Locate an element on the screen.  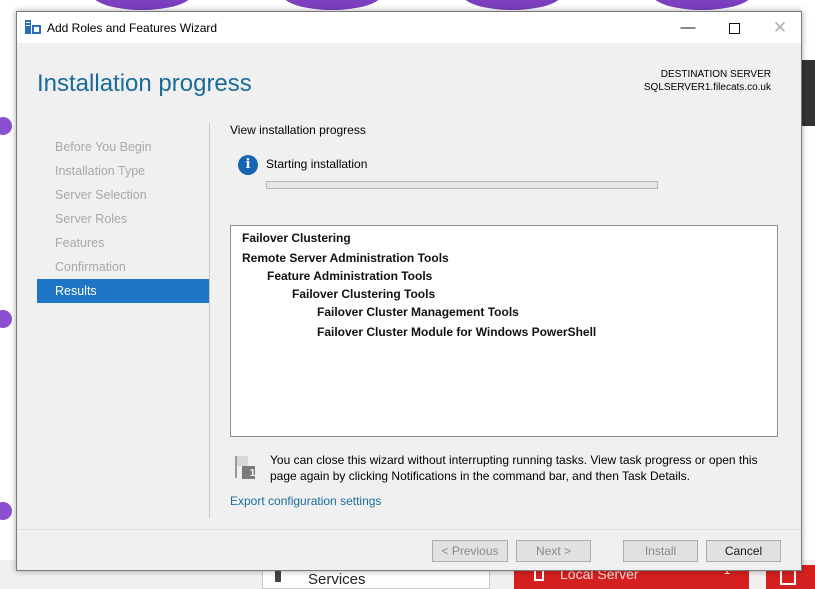
results-item: Failover Clustering Tools is located at coordinates (364, 294).